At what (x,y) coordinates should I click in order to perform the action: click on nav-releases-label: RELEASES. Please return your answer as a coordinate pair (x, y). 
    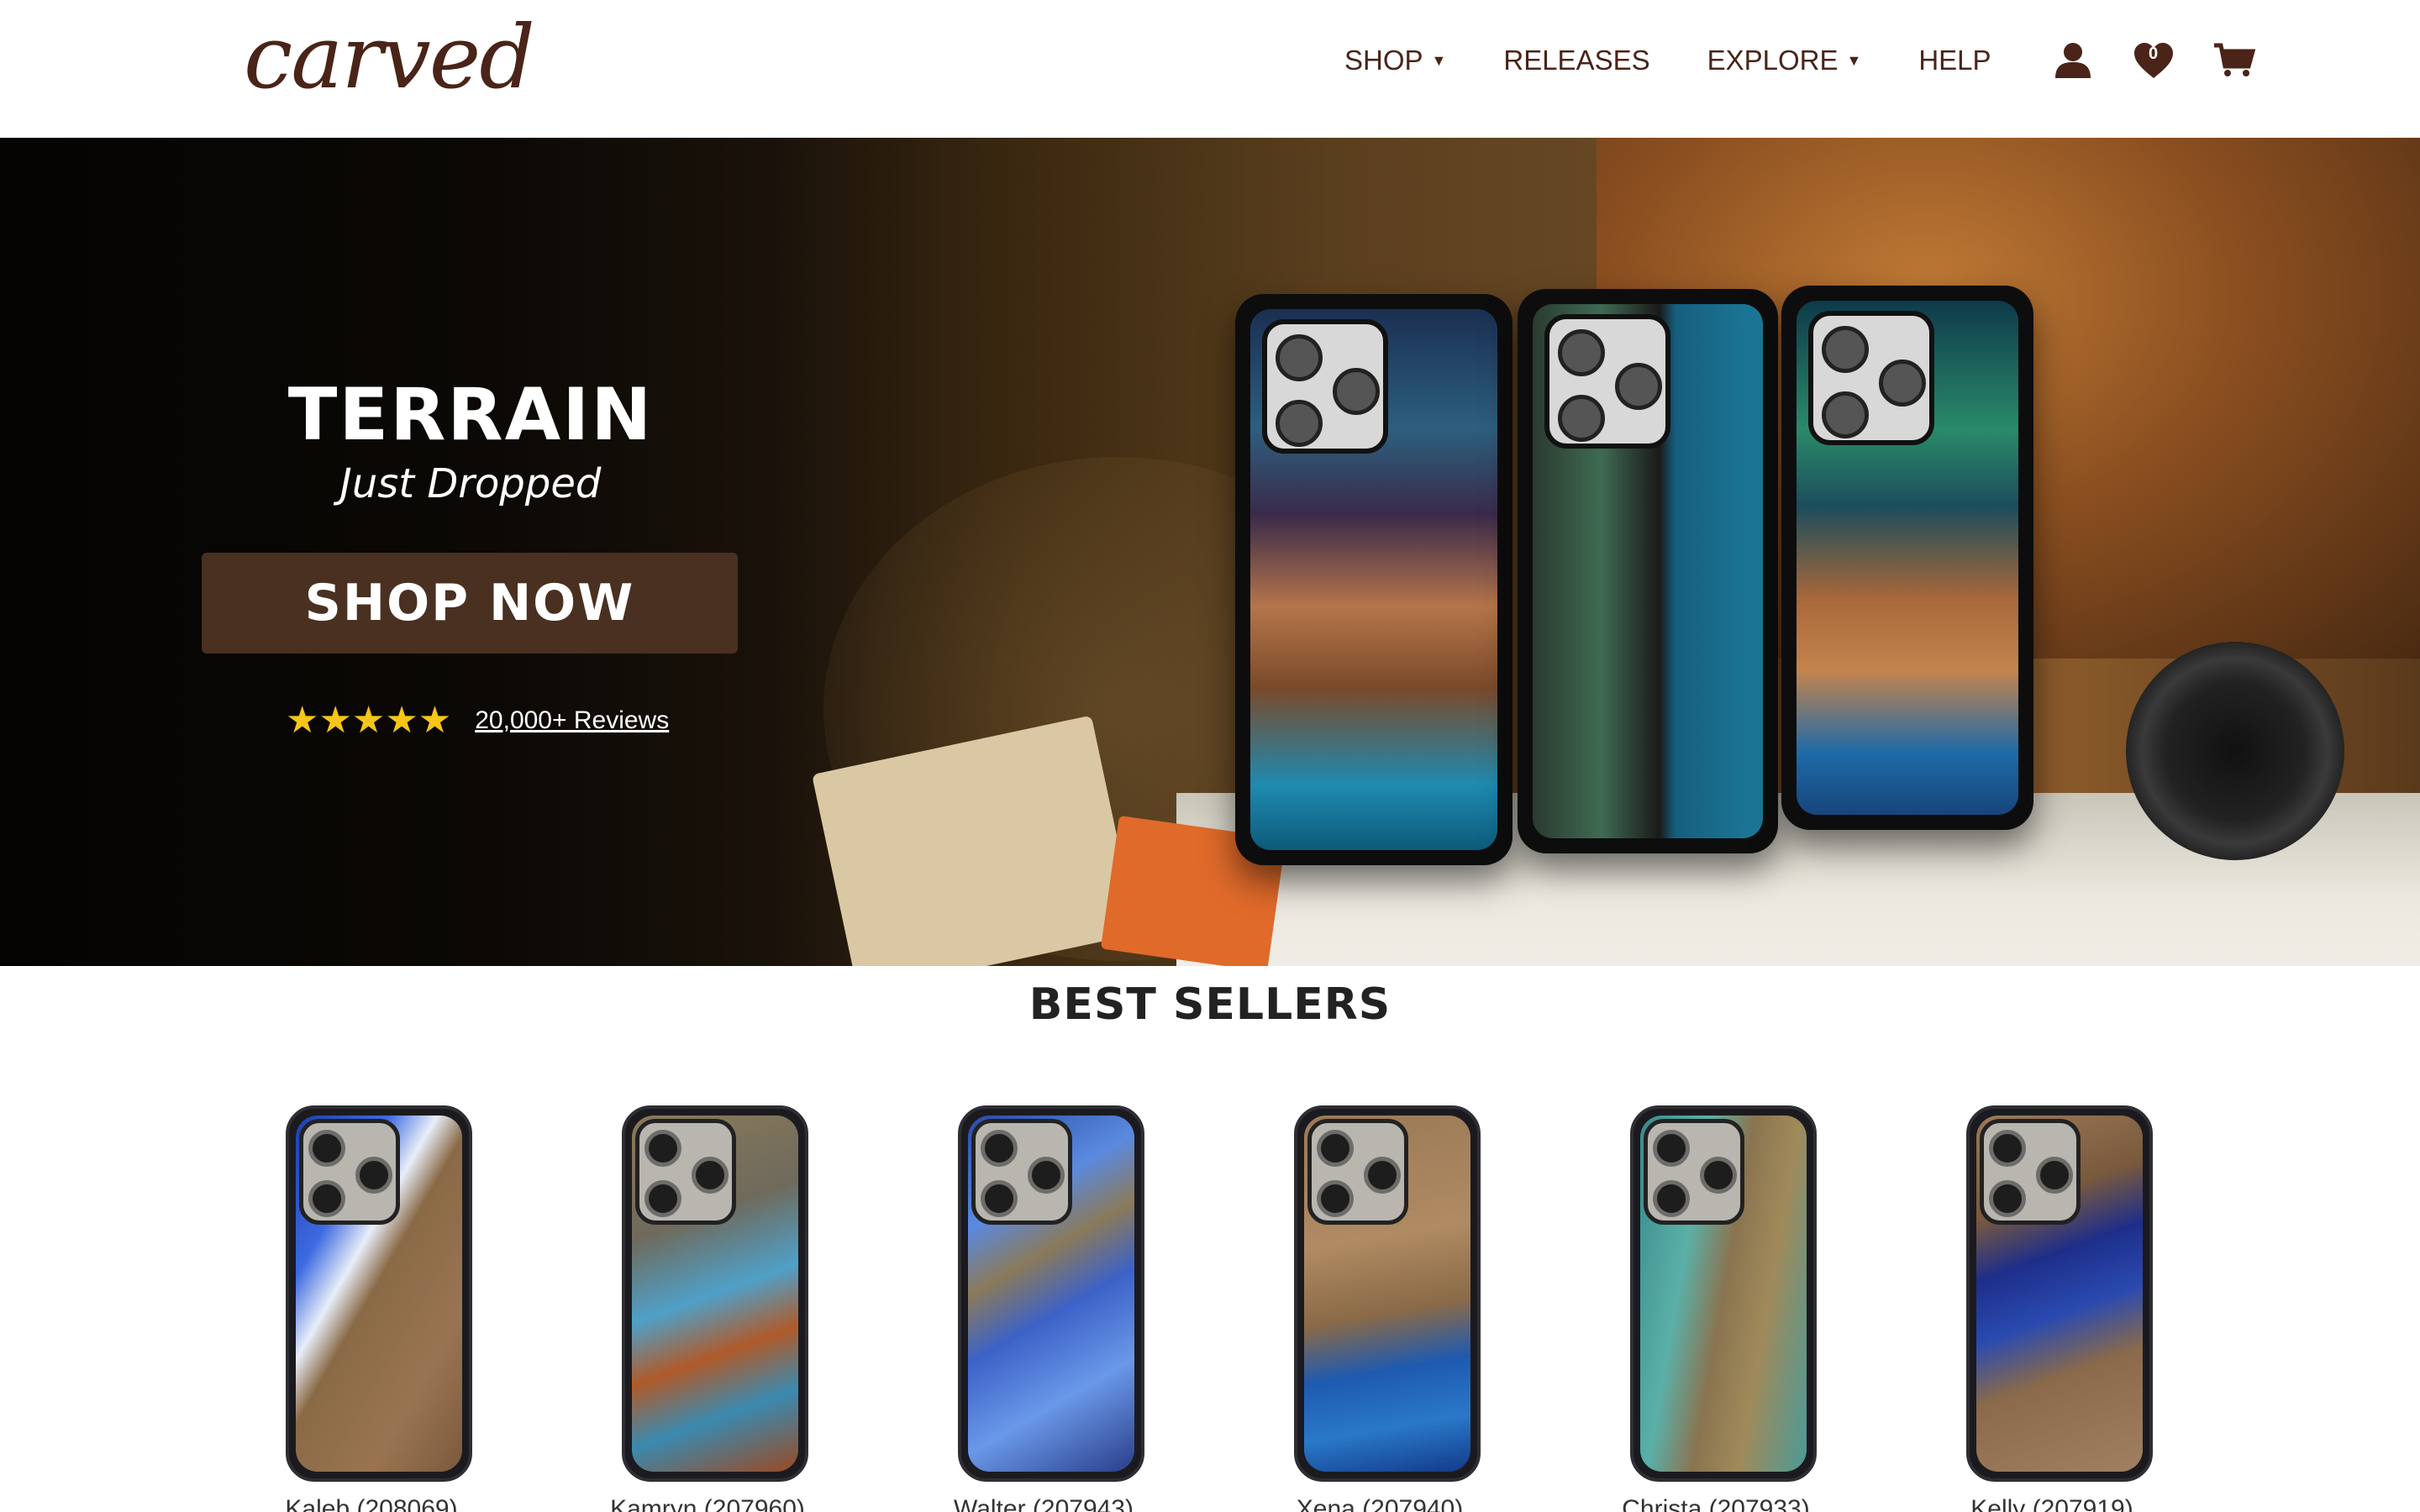
    Looking at the image, I should click on (1576, 60).